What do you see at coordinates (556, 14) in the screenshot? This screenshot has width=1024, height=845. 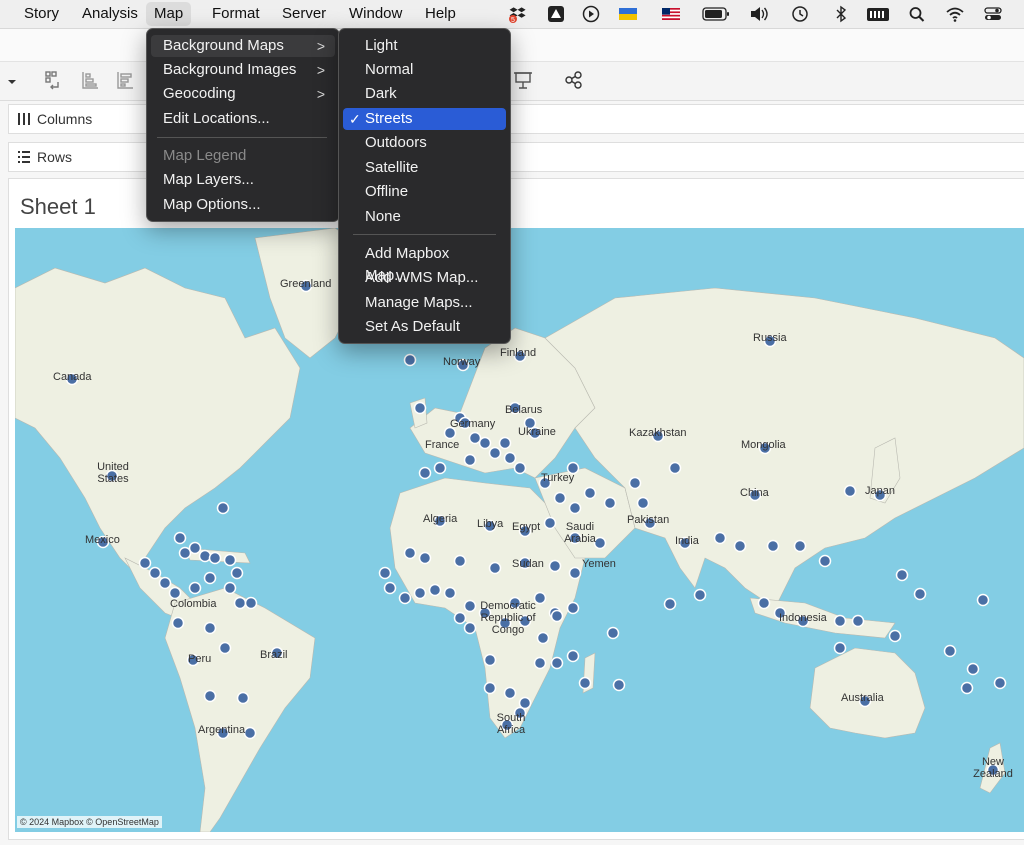 I see `google-drive-icon` at bounding box center [556, 14].